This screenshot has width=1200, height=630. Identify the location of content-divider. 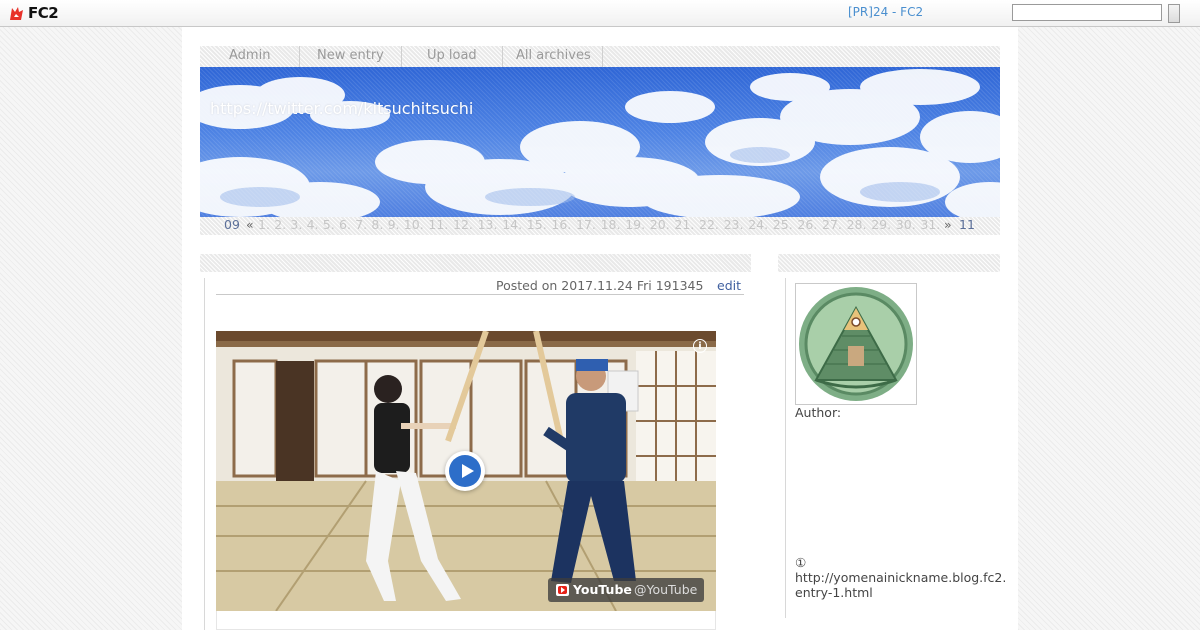
(204, 454).